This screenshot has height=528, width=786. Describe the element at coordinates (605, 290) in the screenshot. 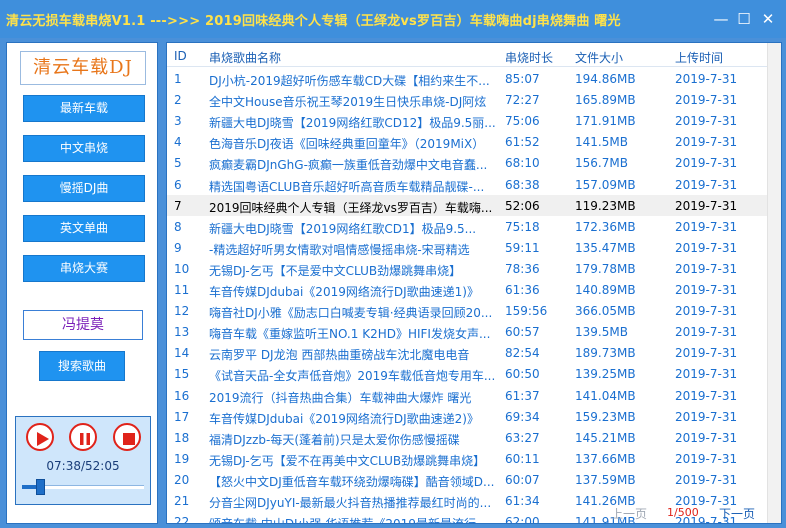

I see `row-size: 140.89MB` at that location.